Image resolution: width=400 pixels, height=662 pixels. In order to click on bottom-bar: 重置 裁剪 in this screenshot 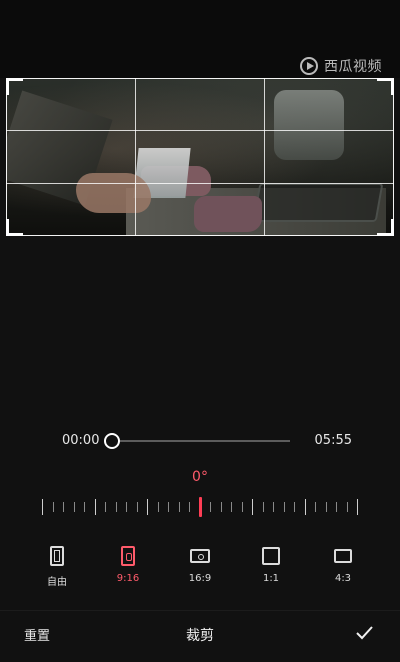, I will do `click(200, 636)`.